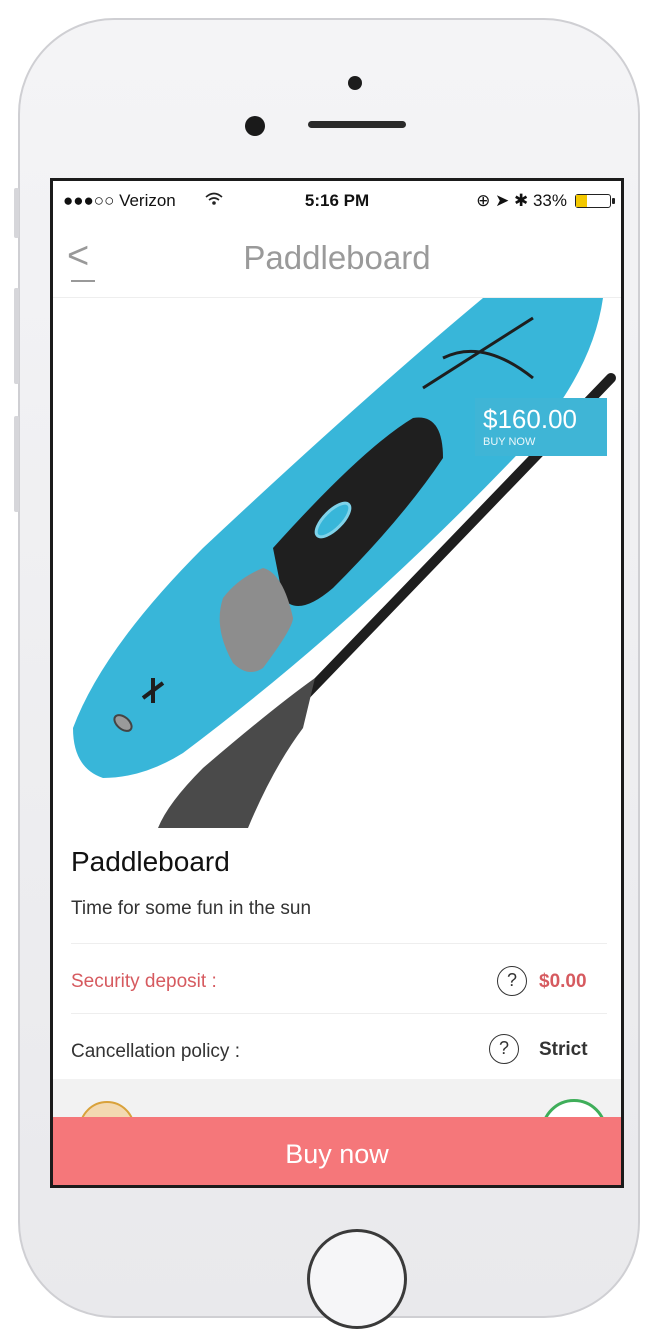  Describe the element at coordinates (530, 419) in the screenshot. I see `price-value: $160.00` at that location.